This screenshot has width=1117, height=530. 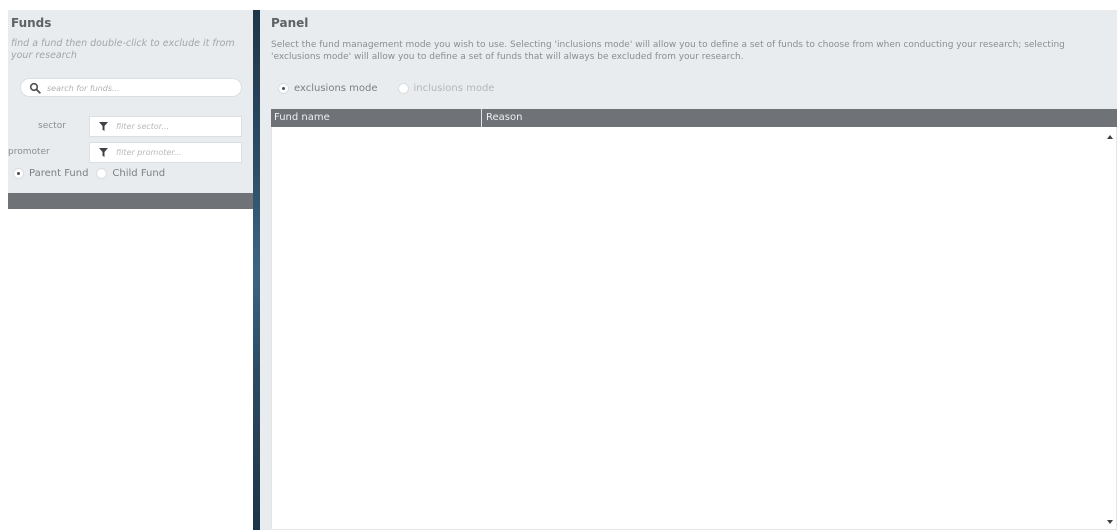 What do you see at coordinates (58, 173) in the screenshot?
I see `parent-fund-label: Parent Fund` at bounding box center [58, 173].